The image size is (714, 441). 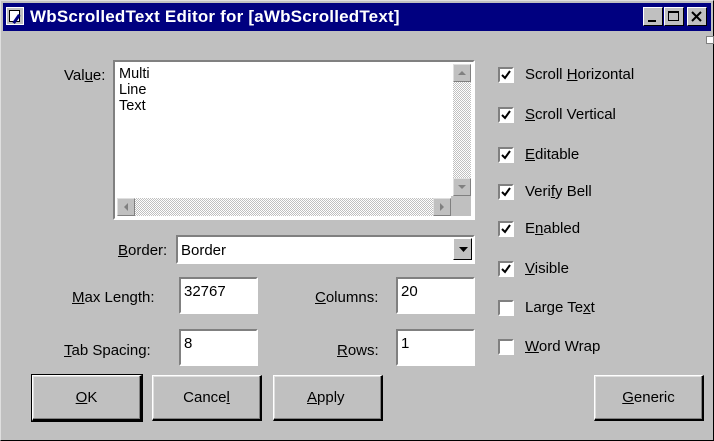 I want to click on max-length-field: 32767, so click(x=218, y=295).